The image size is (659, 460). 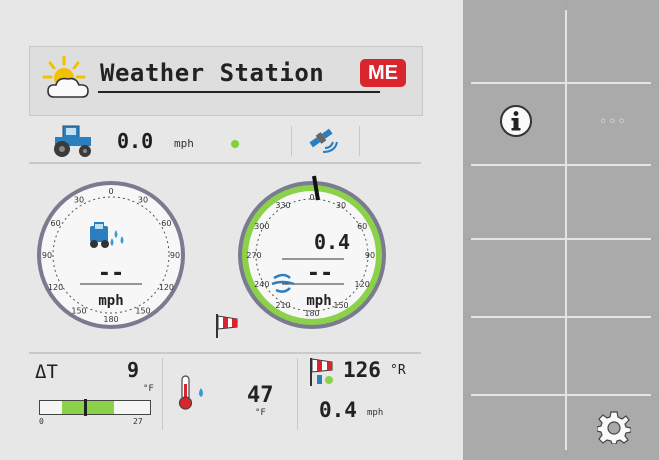 I want to click on wind-gauge-value: --, so click(x=320, y=273).